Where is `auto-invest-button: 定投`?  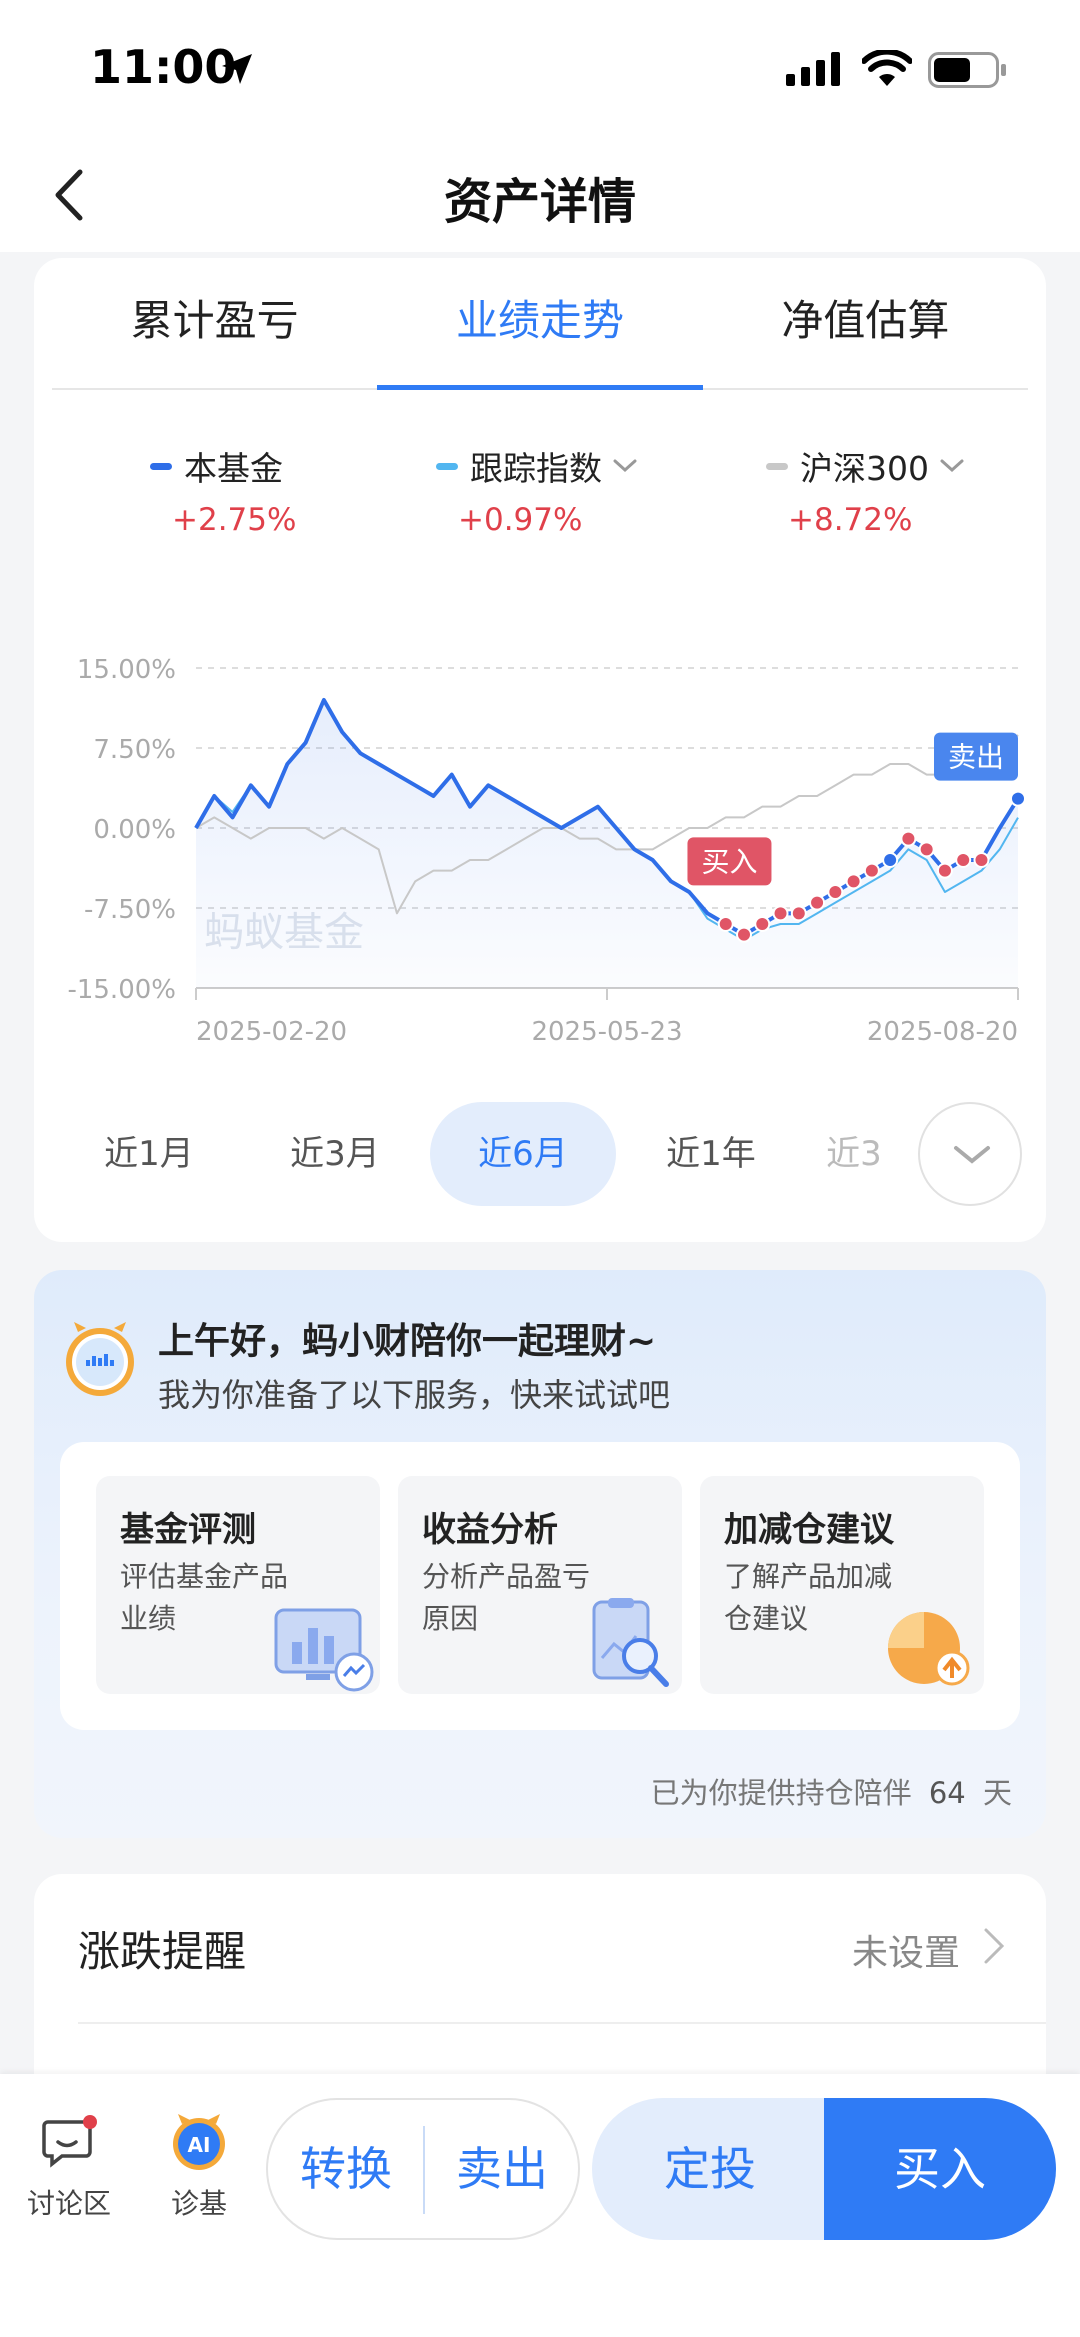
auto-invest-button: 定投 is located at coordinates (710, 2169).